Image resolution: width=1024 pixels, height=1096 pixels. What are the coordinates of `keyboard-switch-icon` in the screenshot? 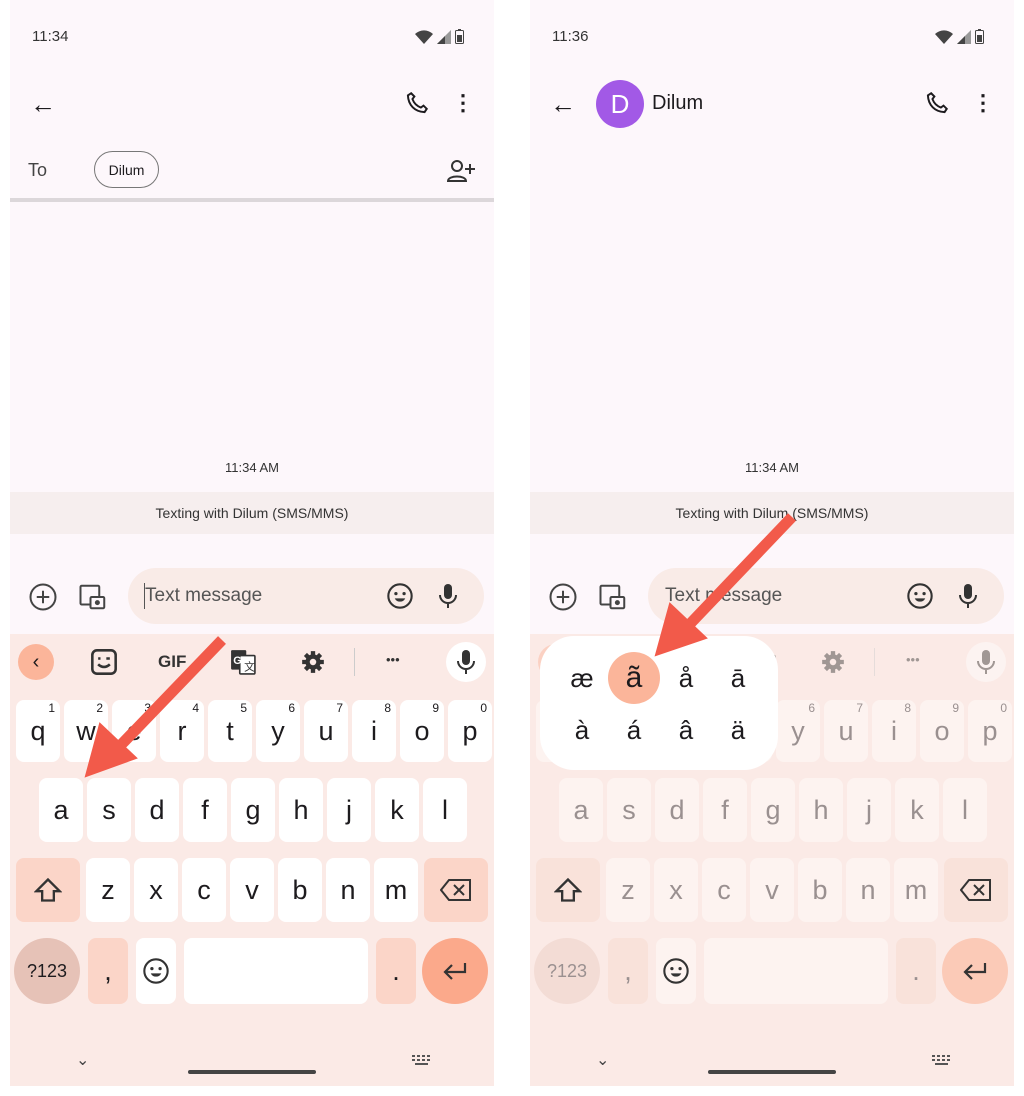 It's located at (942, 1063).